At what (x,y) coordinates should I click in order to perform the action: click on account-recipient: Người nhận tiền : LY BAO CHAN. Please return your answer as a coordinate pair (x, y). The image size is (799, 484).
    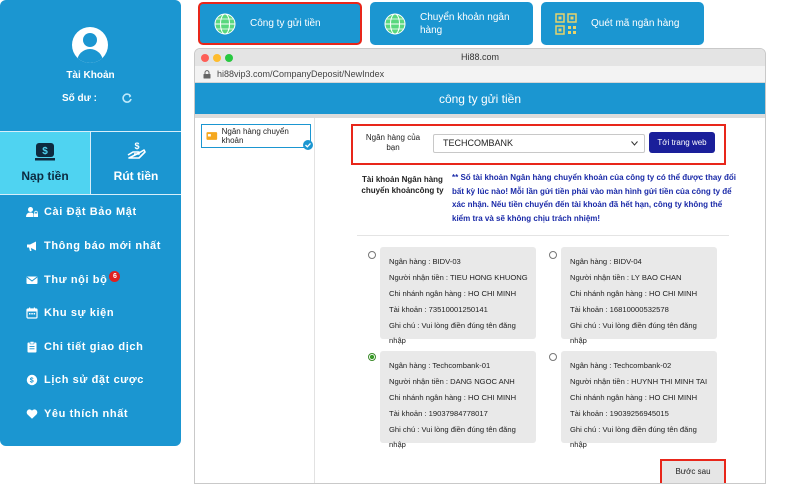
    Looking at the image, I should click on (626, 277).